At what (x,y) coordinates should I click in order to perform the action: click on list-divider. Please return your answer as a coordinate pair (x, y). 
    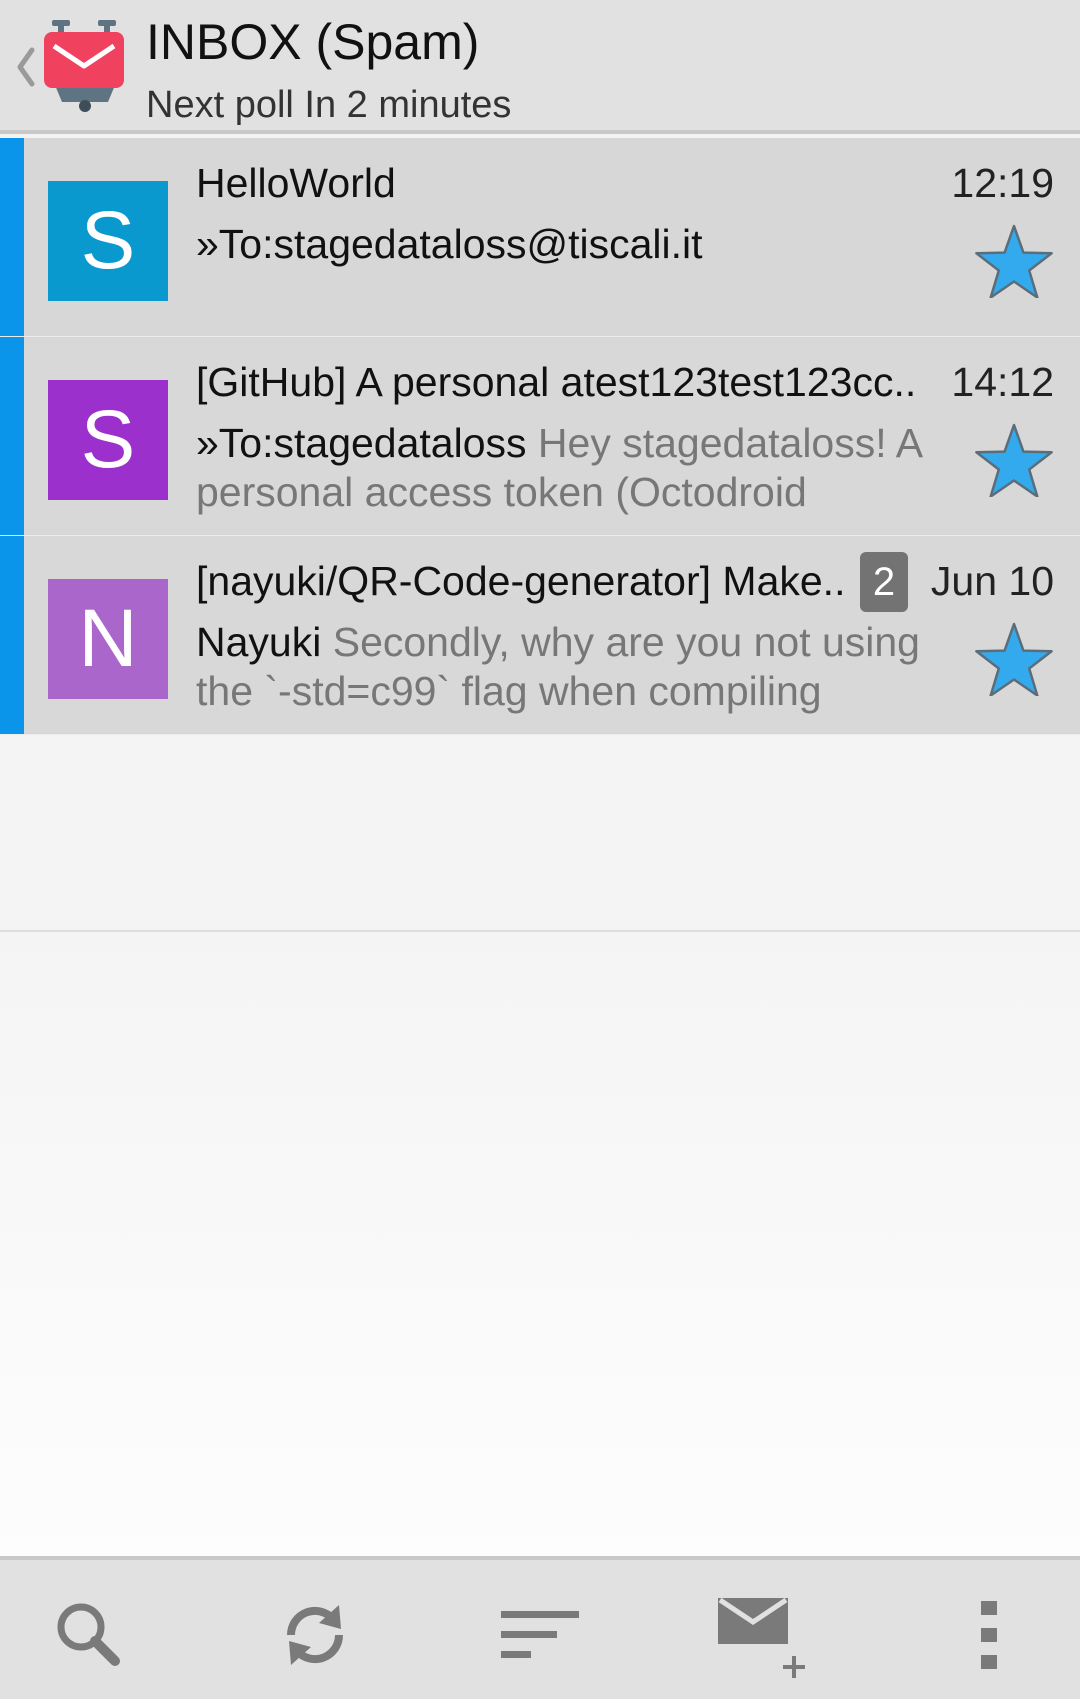
    Looking at the image, I should click on (540, 931).